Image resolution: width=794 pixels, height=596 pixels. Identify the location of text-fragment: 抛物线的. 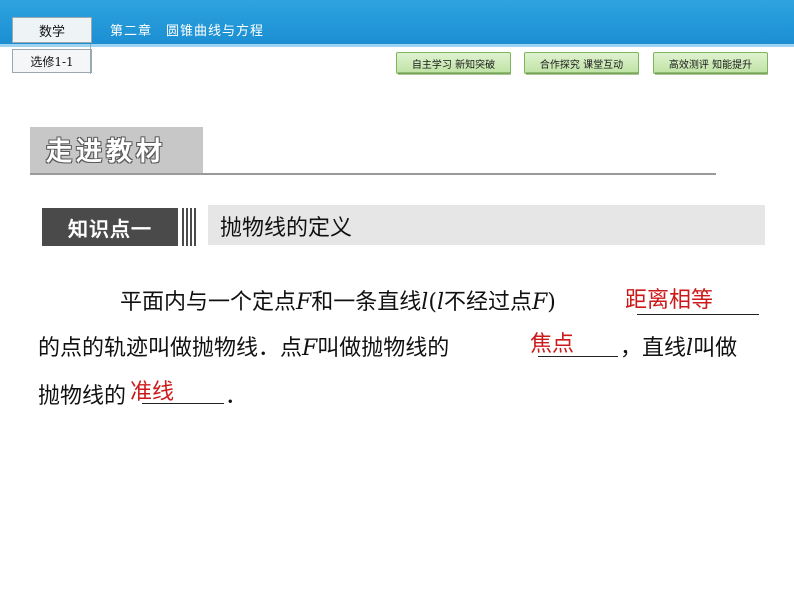
(82, 396).